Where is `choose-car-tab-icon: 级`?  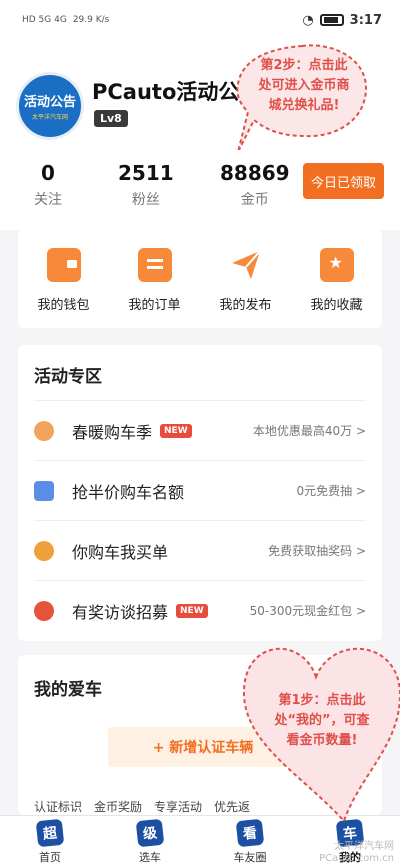 choose-car-tab-icon: 级 is located at coordinates (150, 833).